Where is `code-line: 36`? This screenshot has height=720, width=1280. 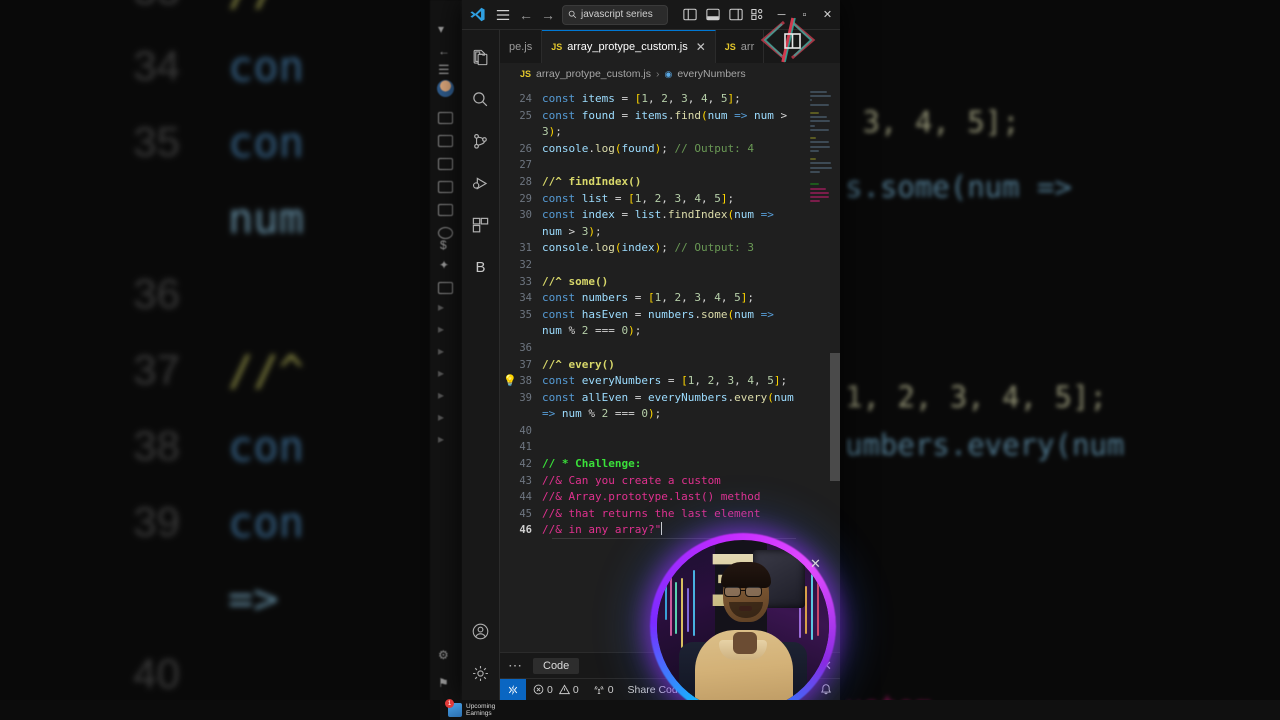 code-line: 36 is located at coordinates (653, 348).